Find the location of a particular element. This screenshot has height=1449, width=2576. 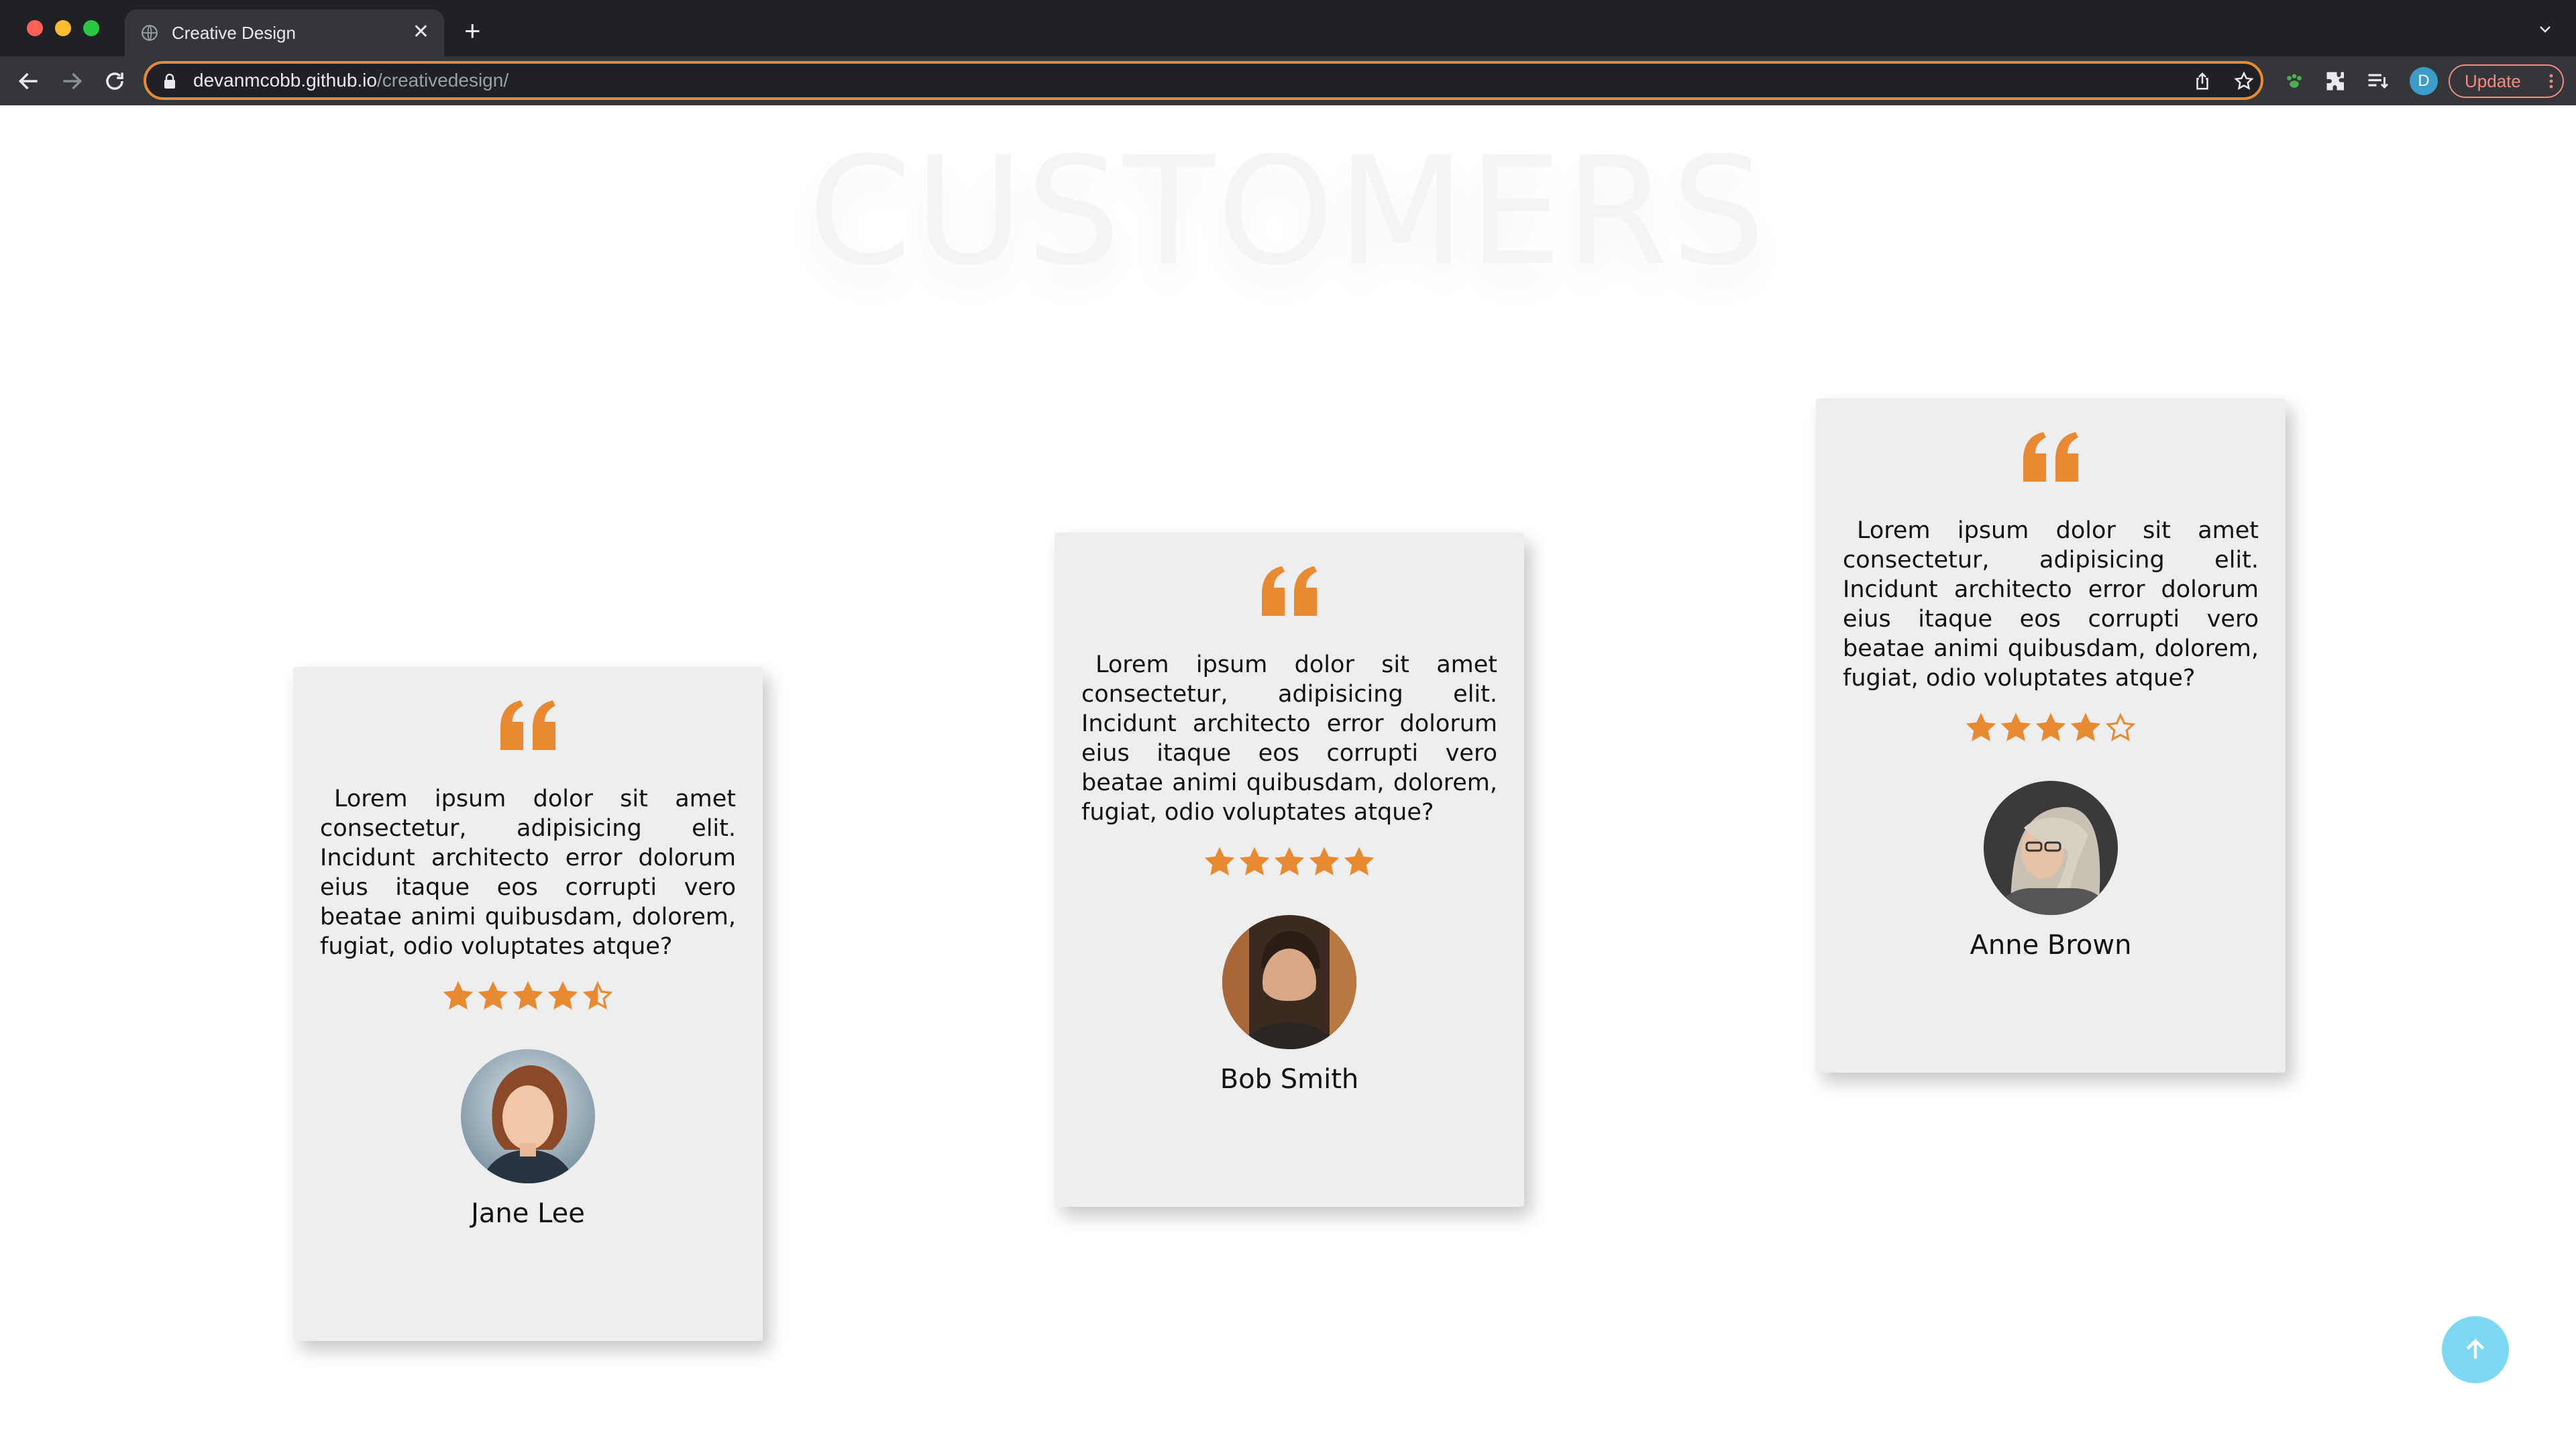

more-menu-icon is located at coordinates (2551, 81).